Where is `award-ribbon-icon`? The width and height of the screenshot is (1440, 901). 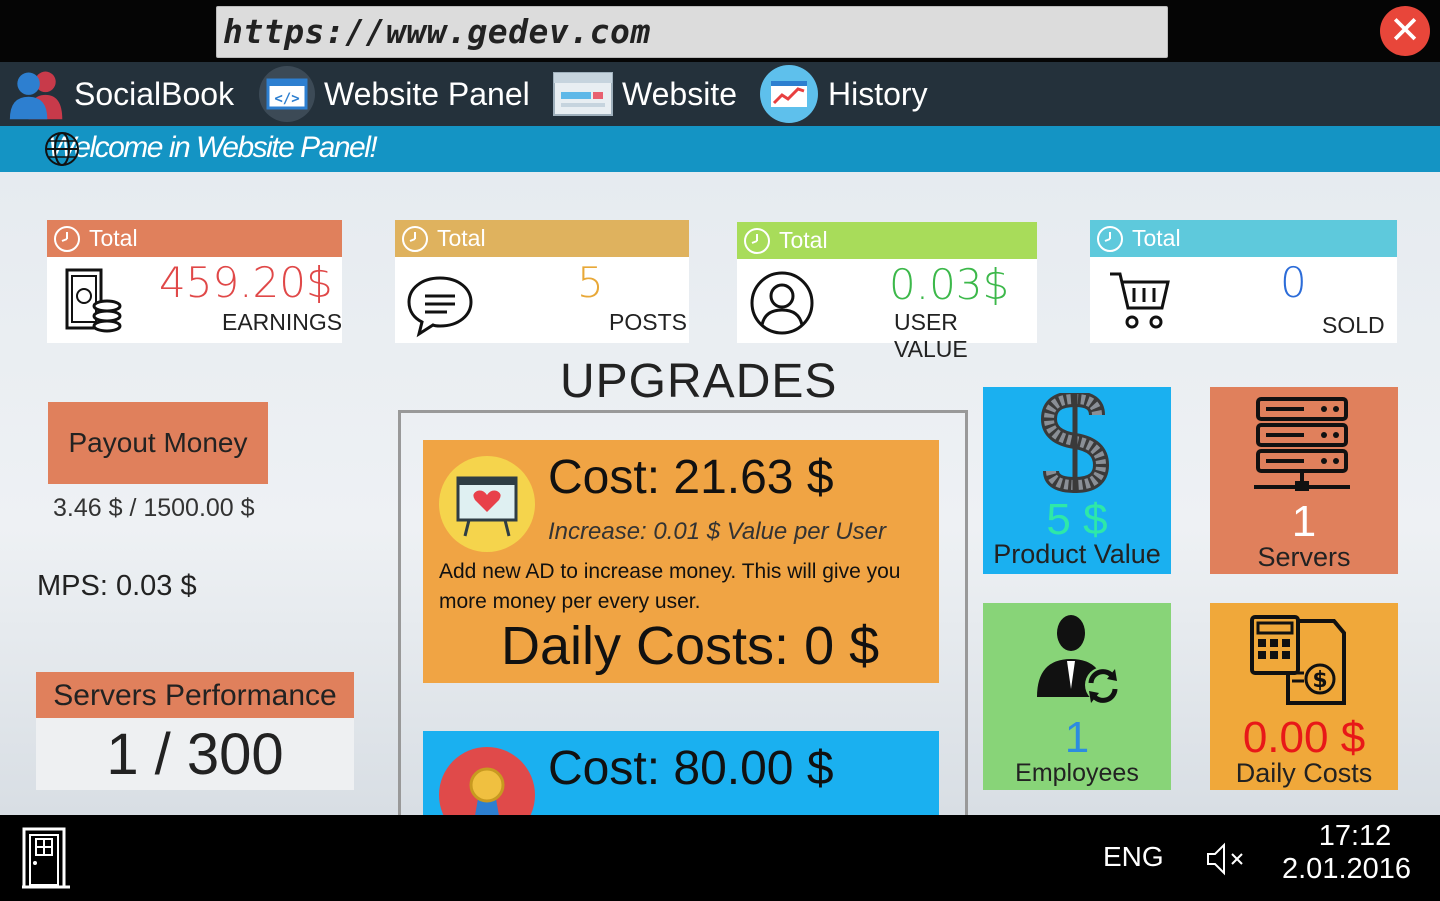
award-ribbon-icon is located at coordinates (487, 781).